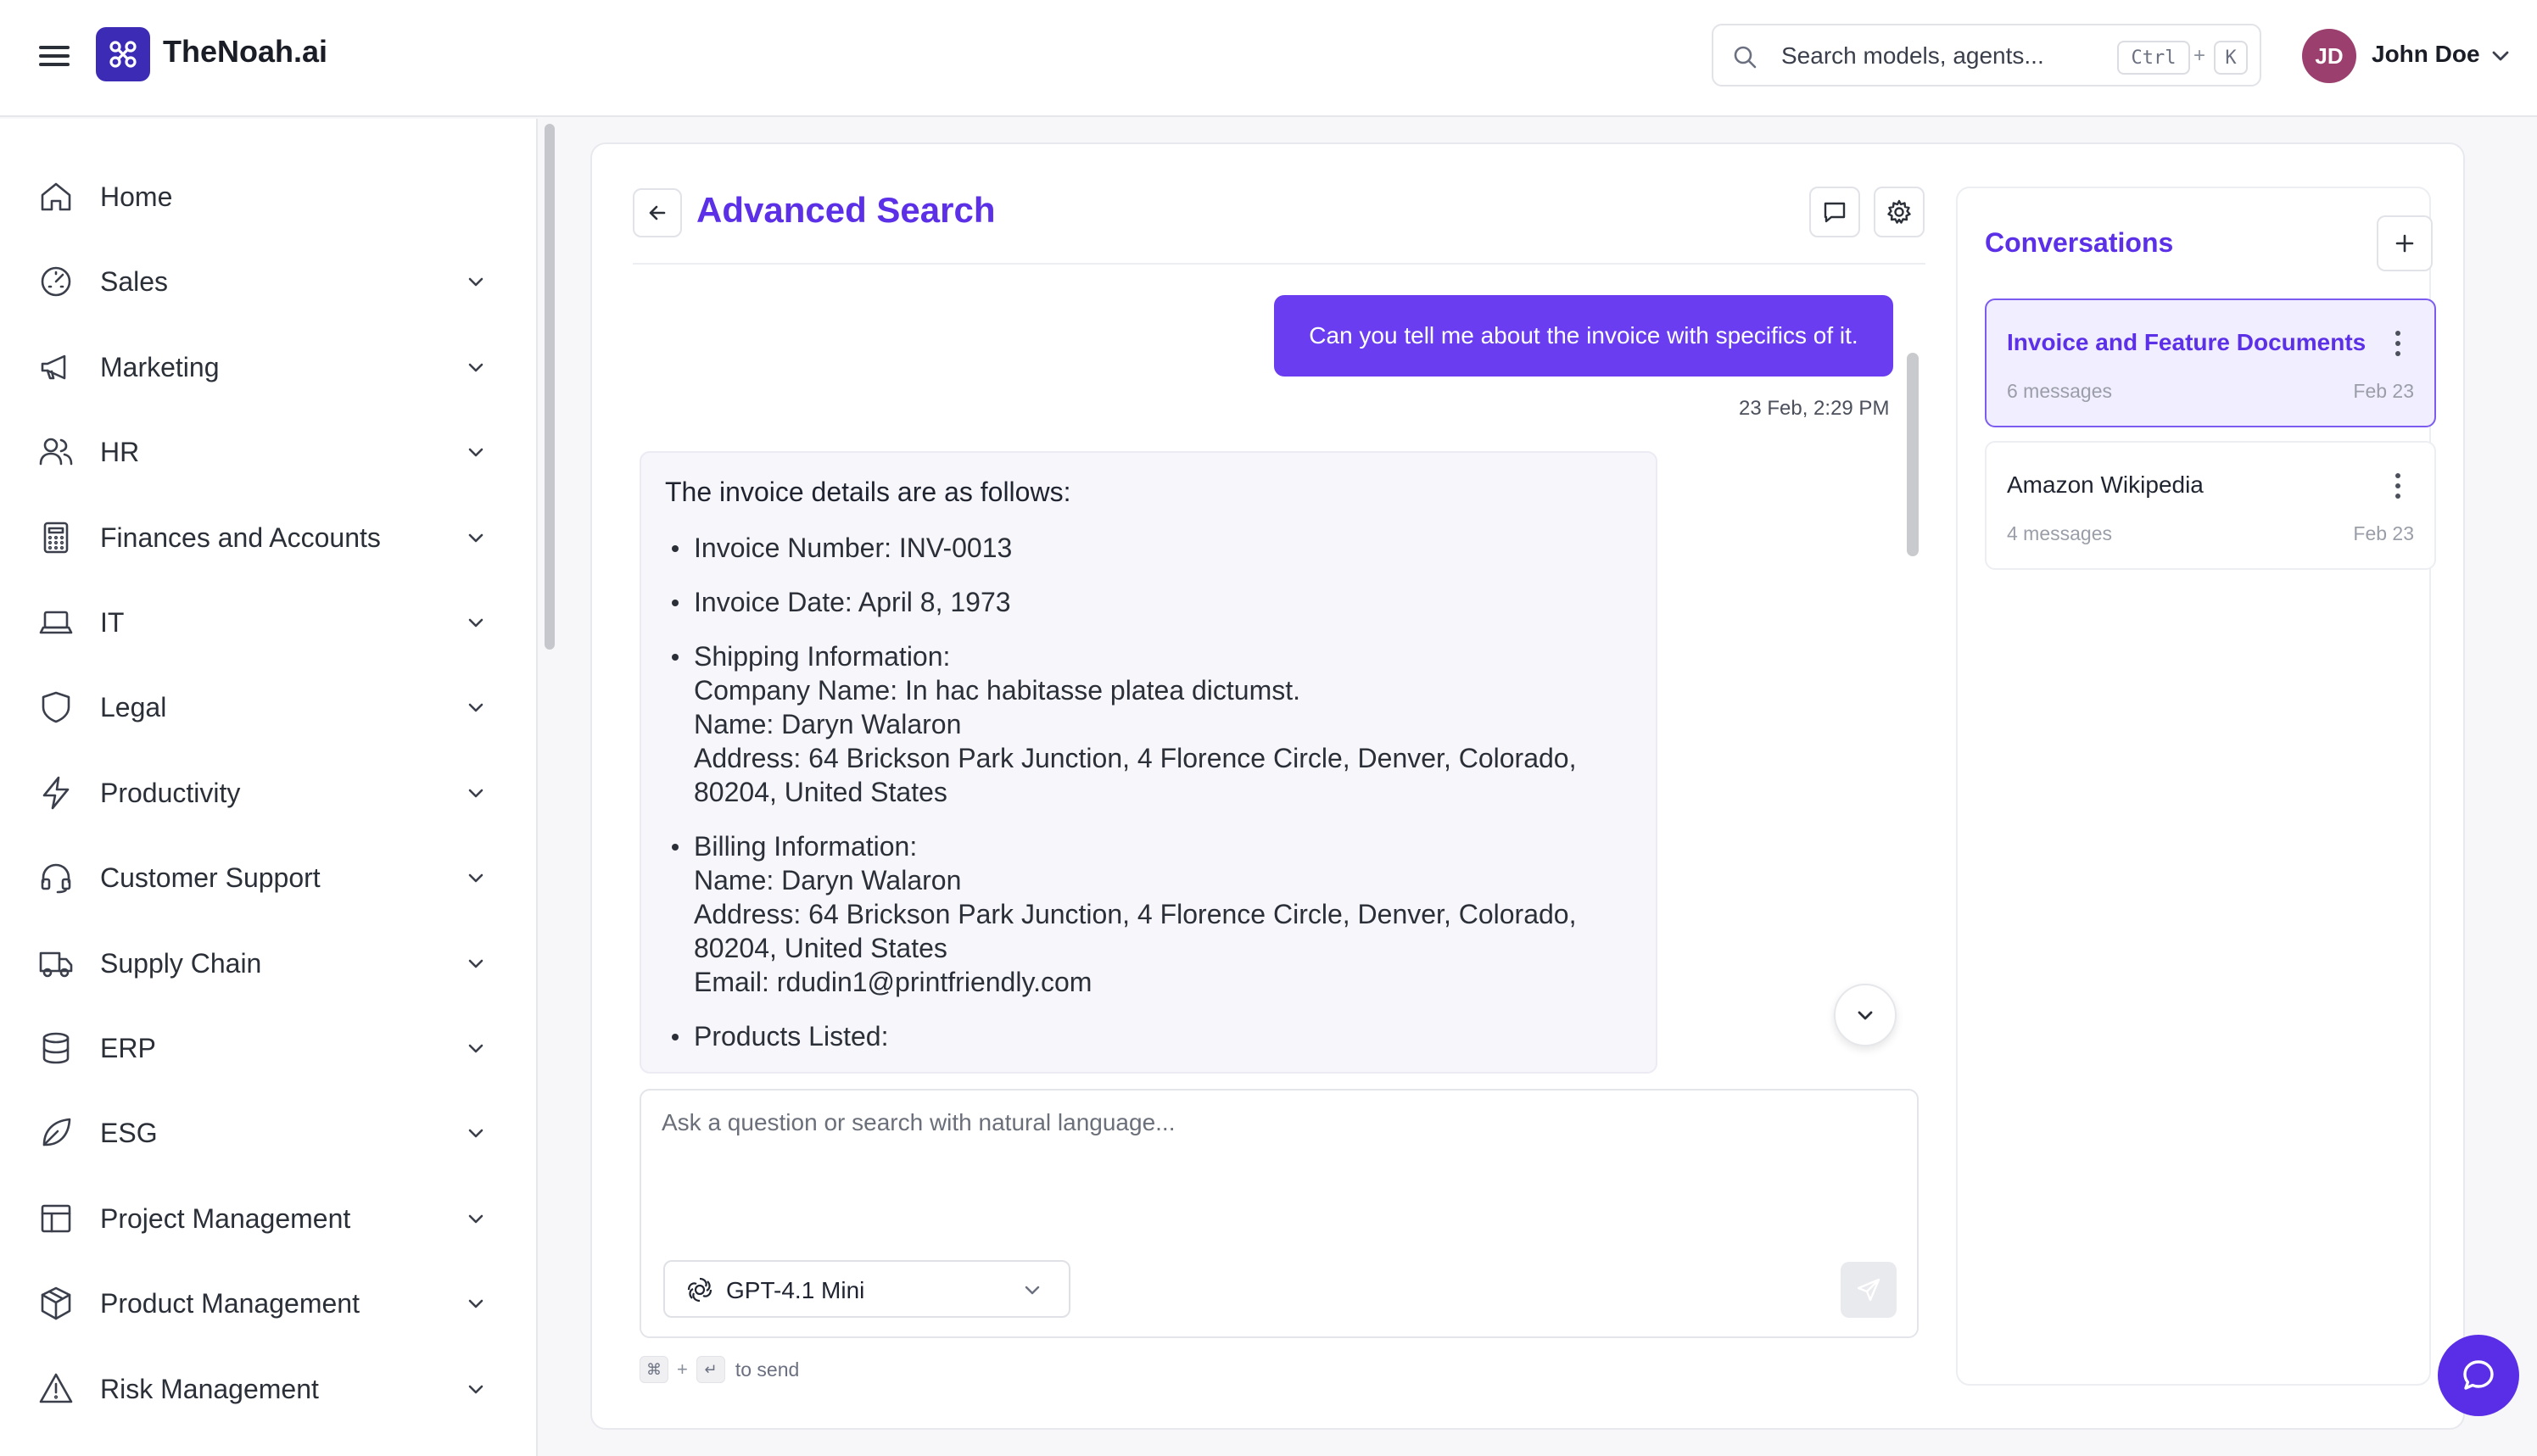  What do you see at coordinates (128, 1047) in the screenshot?
I see `sidebar-item-label: ERP` at bounding box center [128, 1047].